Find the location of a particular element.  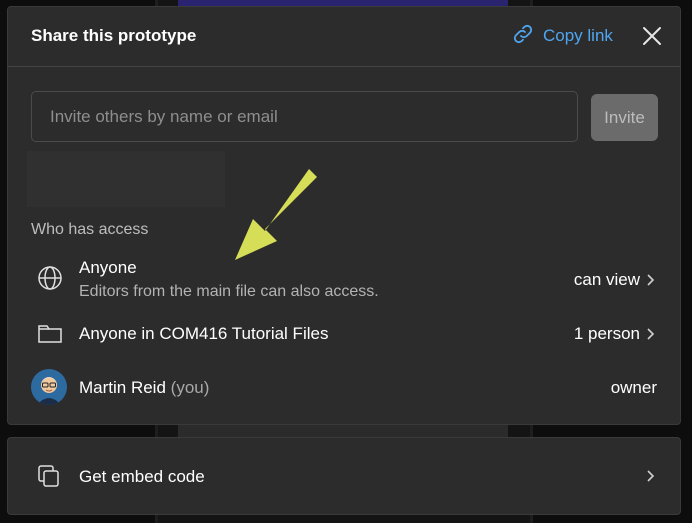

access-row-name: Anyone in COM416 Tutorial Files is located at coordinates (204, 333).